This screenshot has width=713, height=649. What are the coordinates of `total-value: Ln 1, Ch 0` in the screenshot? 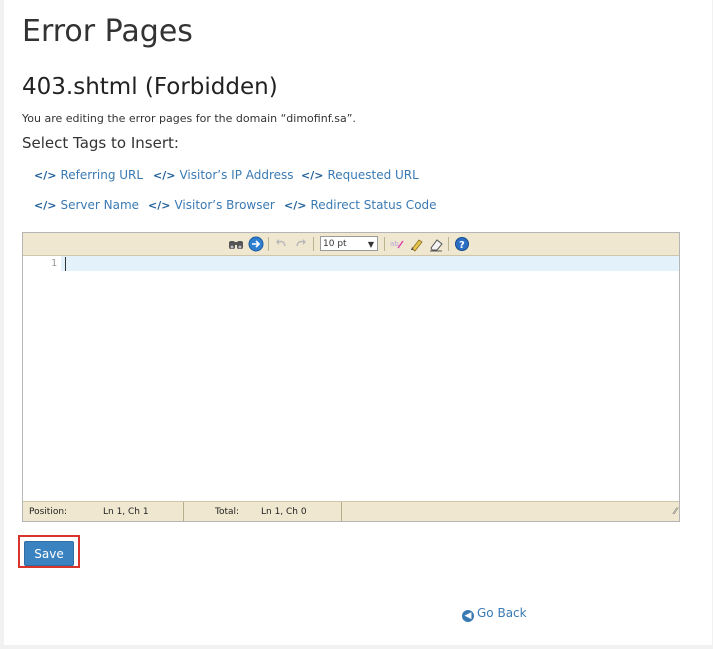 It's located at (284, 512).